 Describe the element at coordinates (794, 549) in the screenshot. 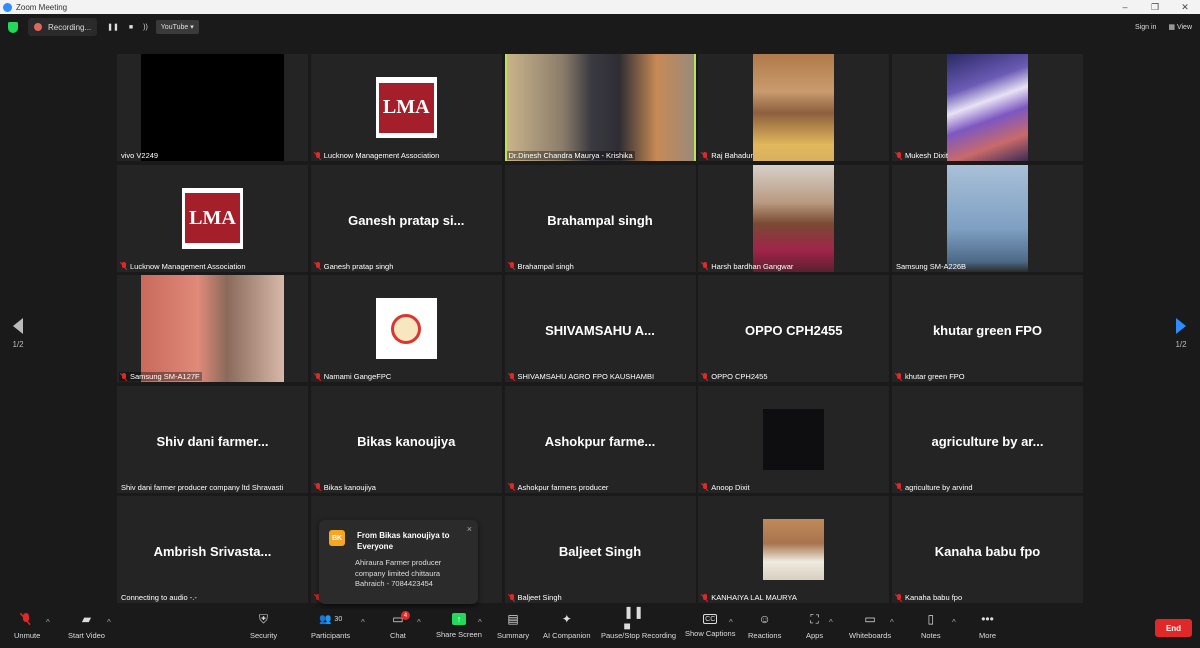

I see `participant-tile: KANHAIYA LAL MAURYA` at that location.